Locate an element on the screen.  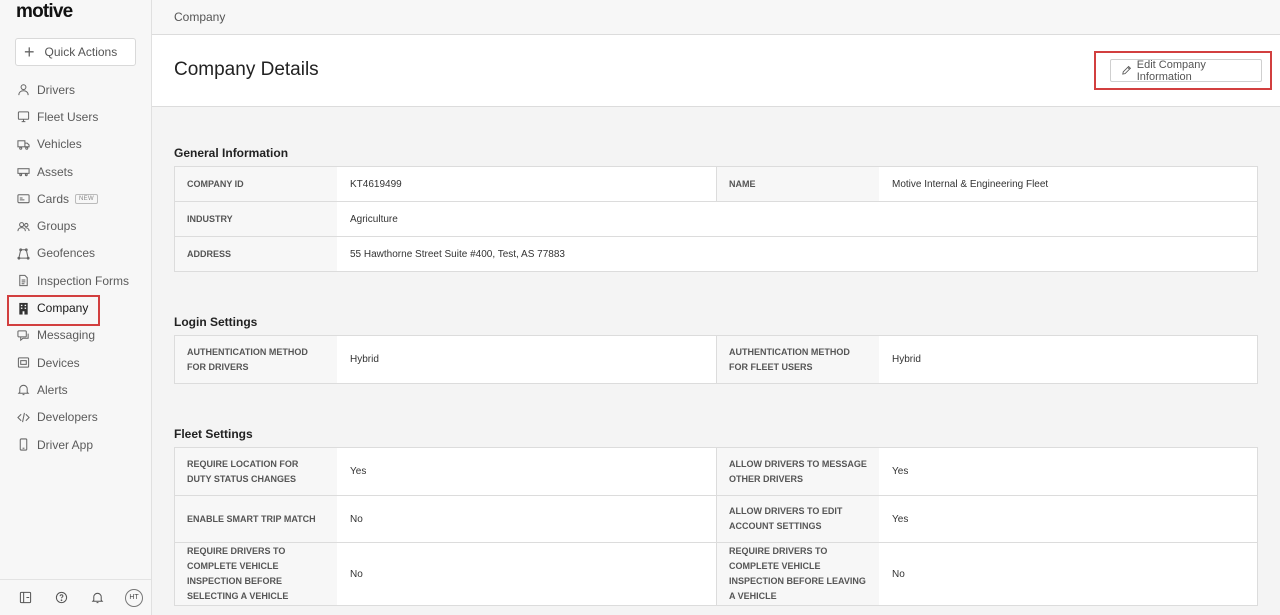
company-id-value: KT4619499 is located at coordinates (376, 184).